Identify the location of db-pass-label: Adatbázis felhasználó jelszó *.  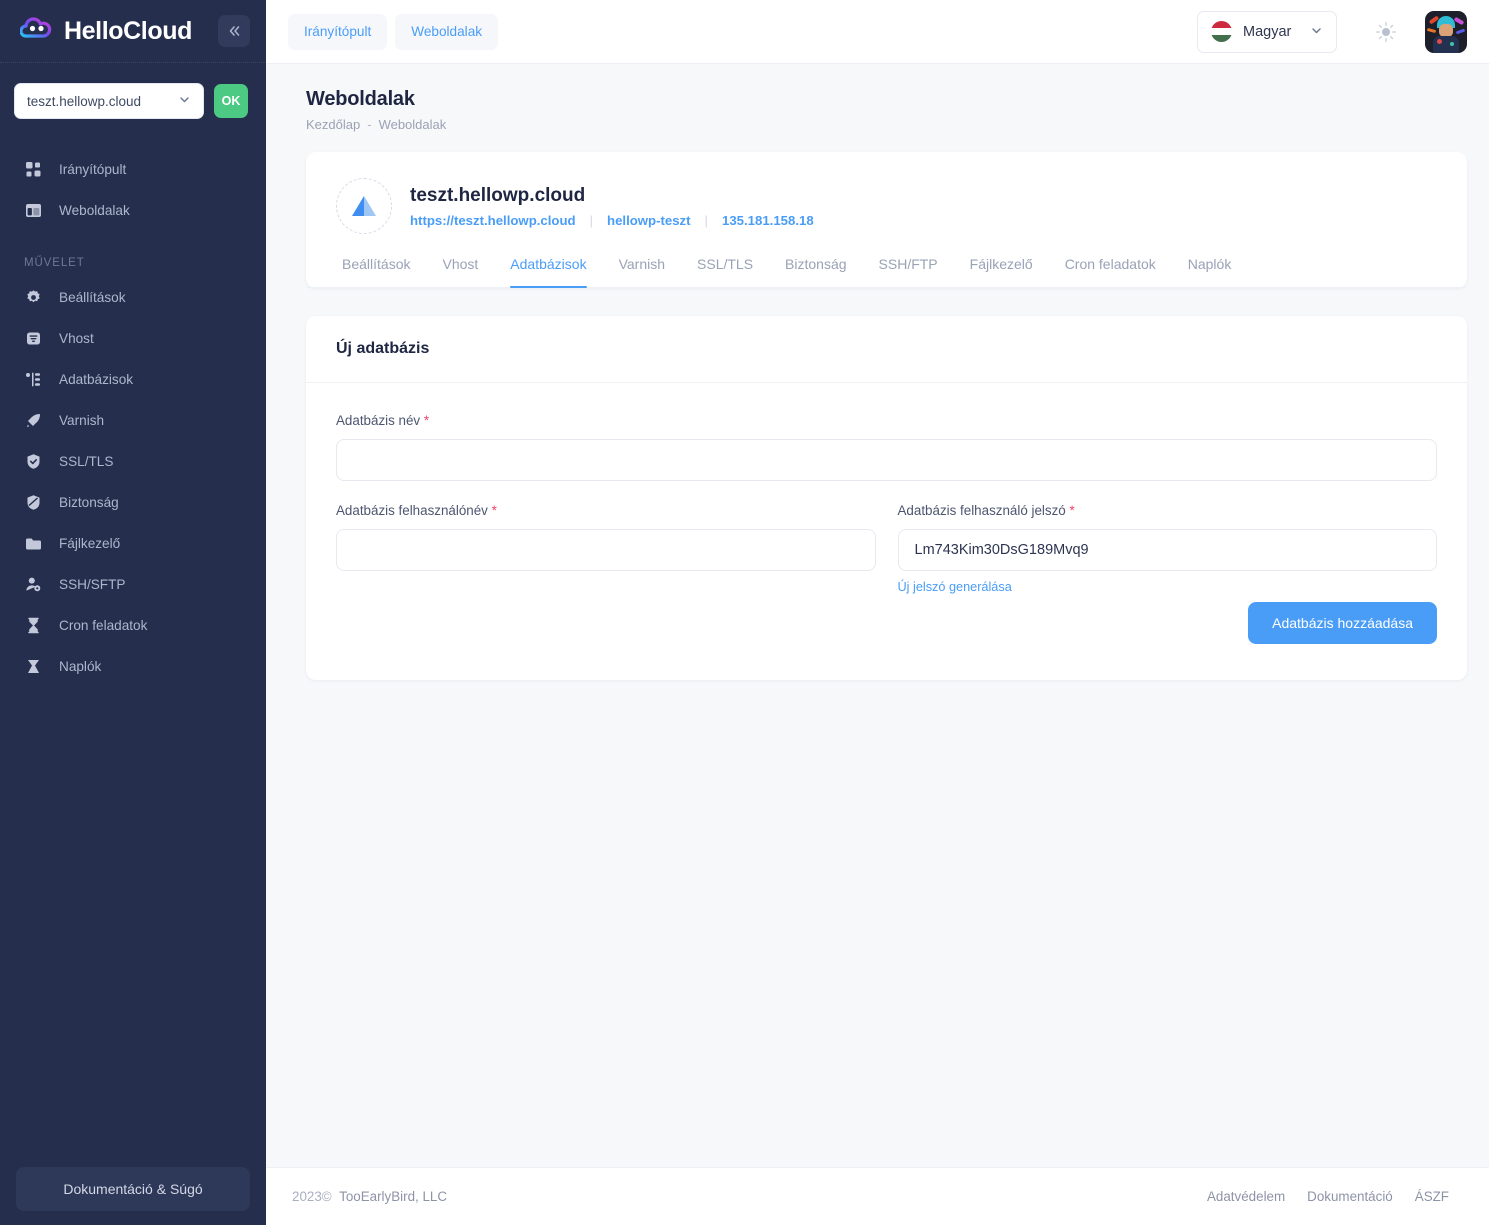
(1168, 510).